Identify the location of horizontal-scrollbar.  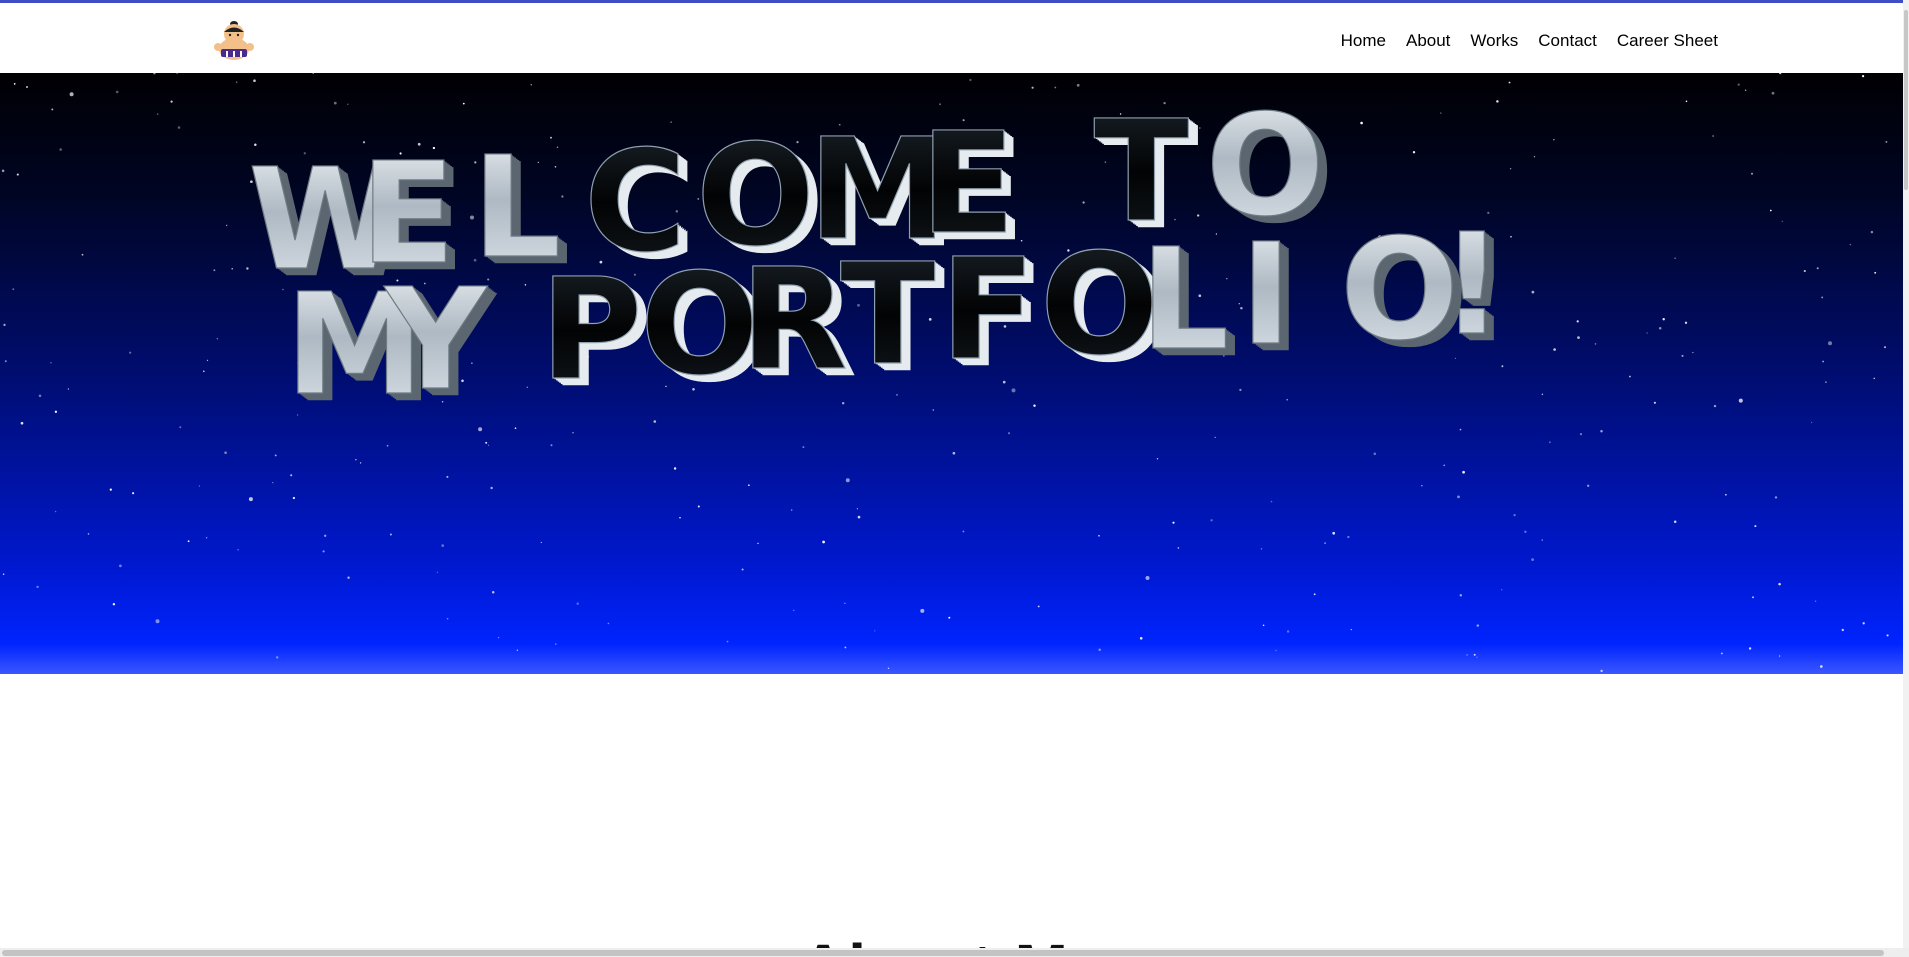
(954, 952).